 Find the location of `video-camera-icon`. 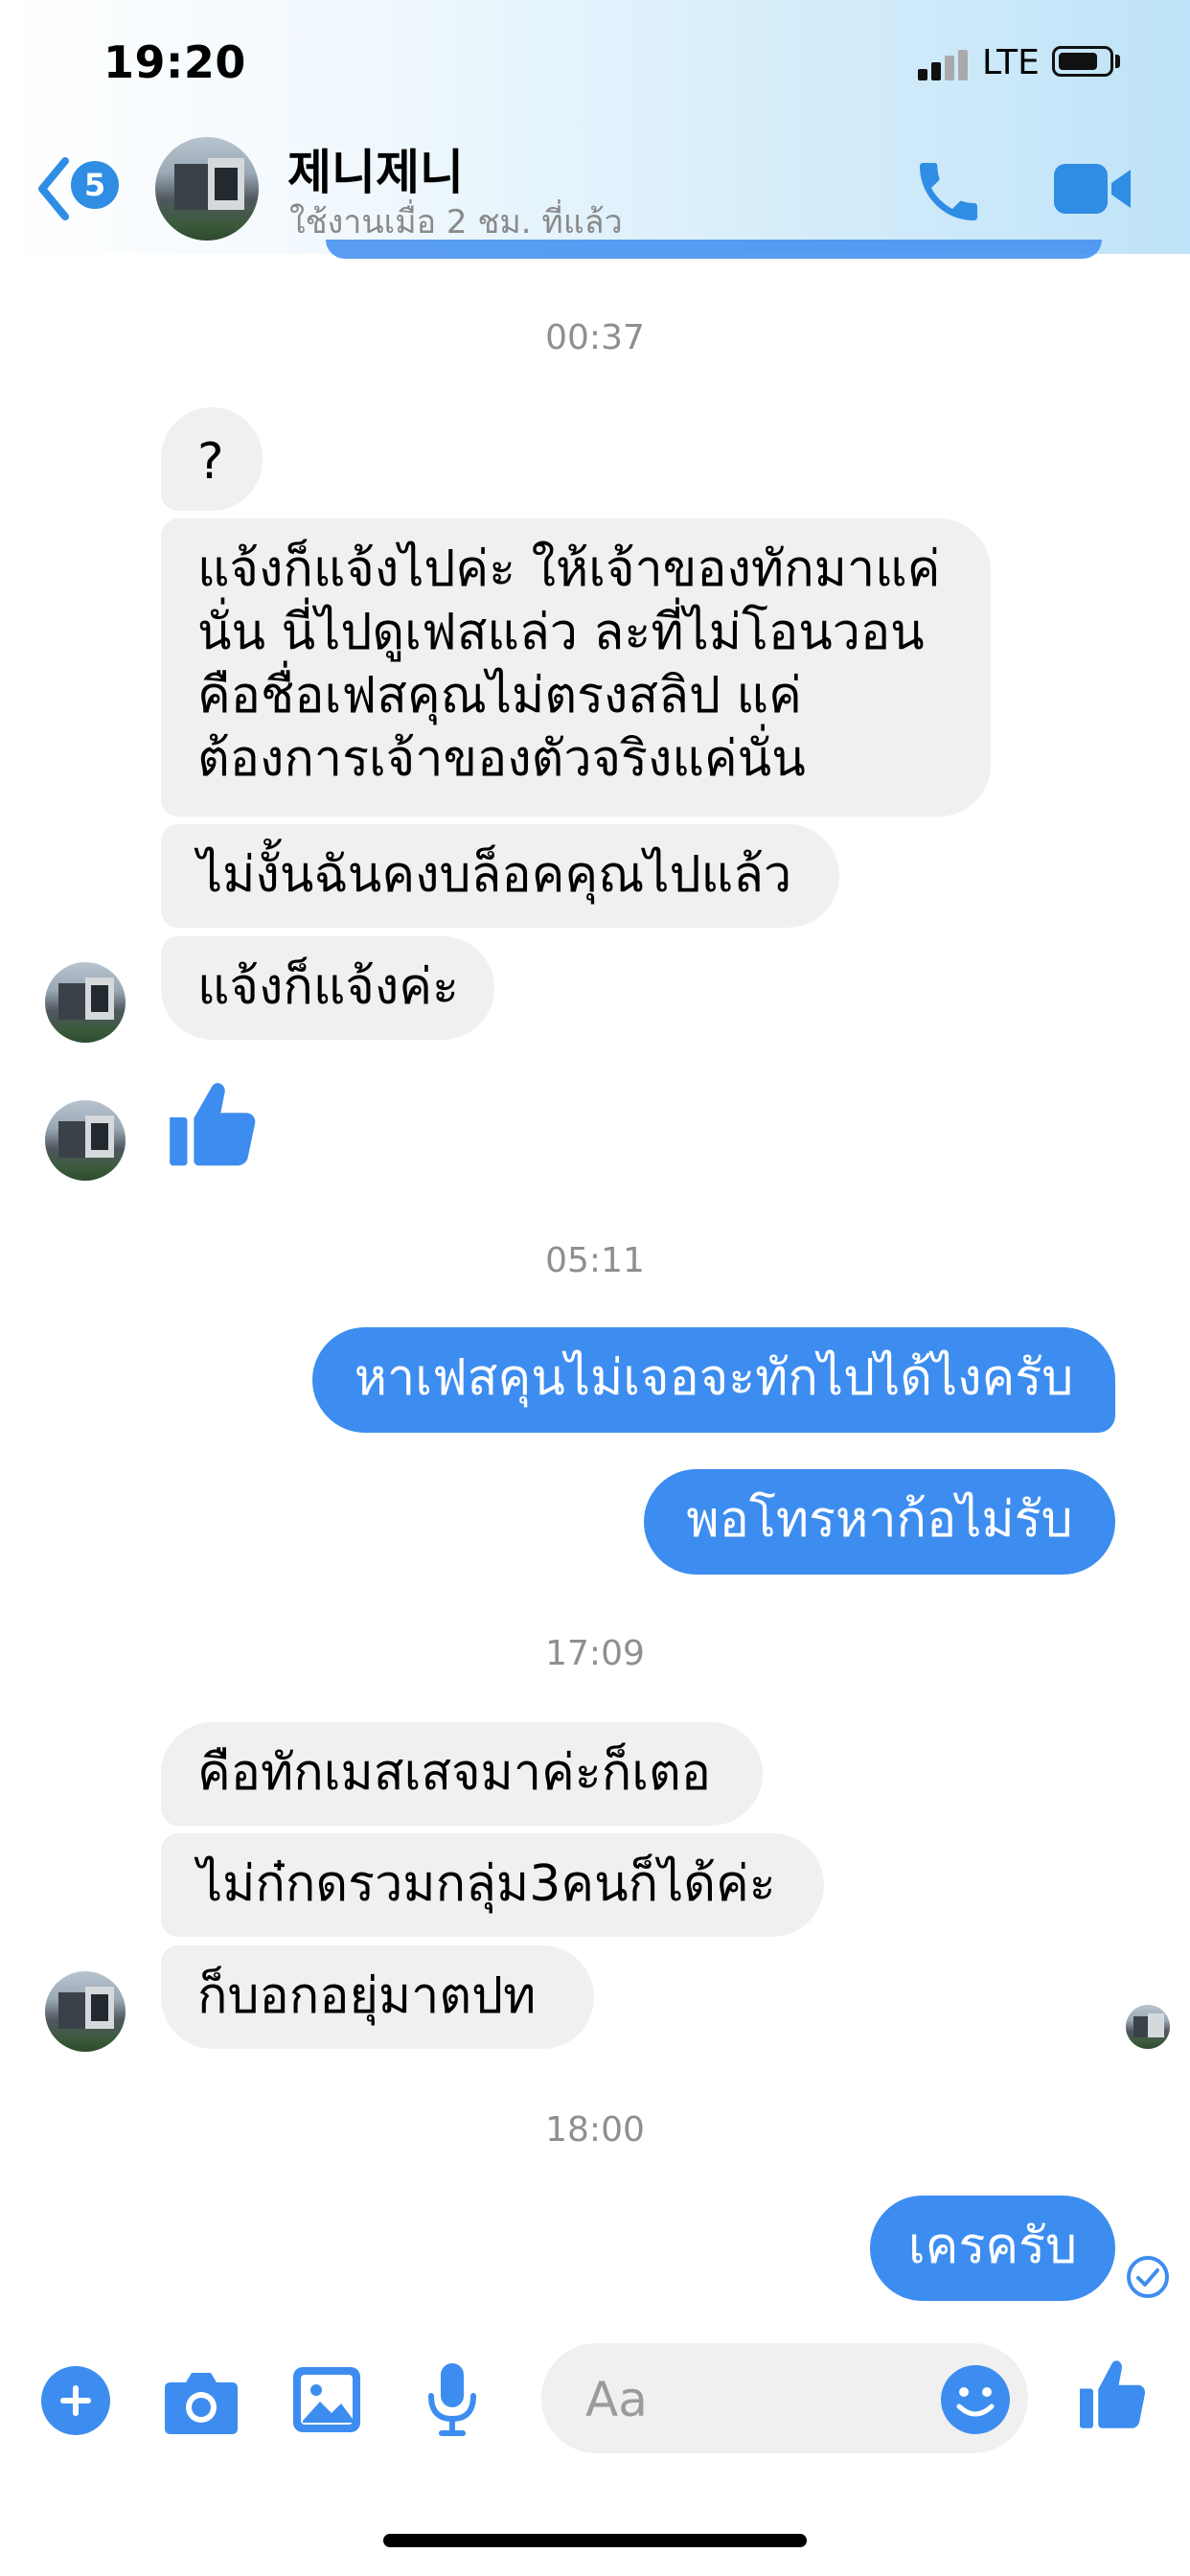

video-camera-icon is located at coordinates (1093, 189).